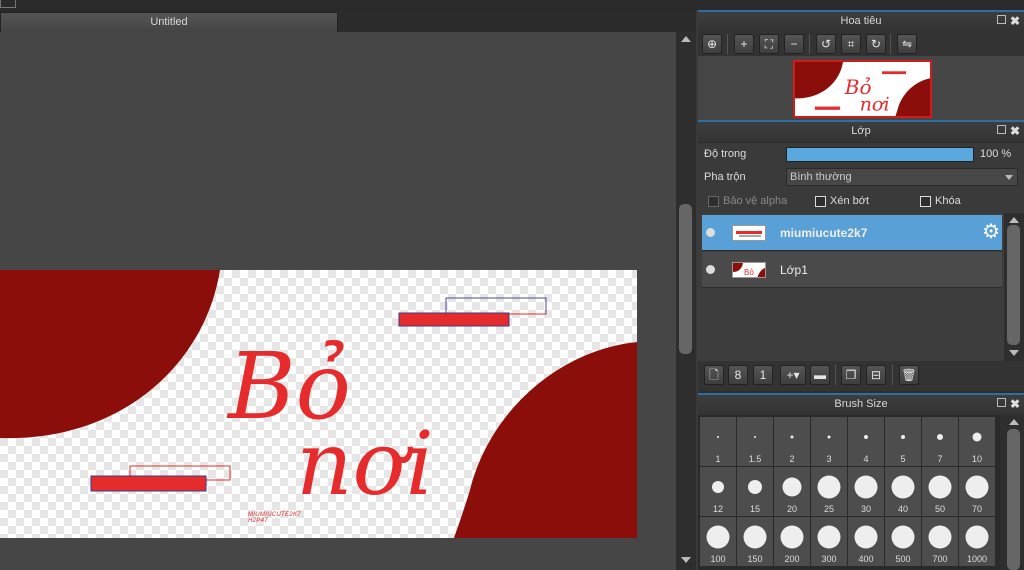 The width and height of the screenshot is (1024, 570). I want to click on brush-size-option: 4, so click(866, 441).